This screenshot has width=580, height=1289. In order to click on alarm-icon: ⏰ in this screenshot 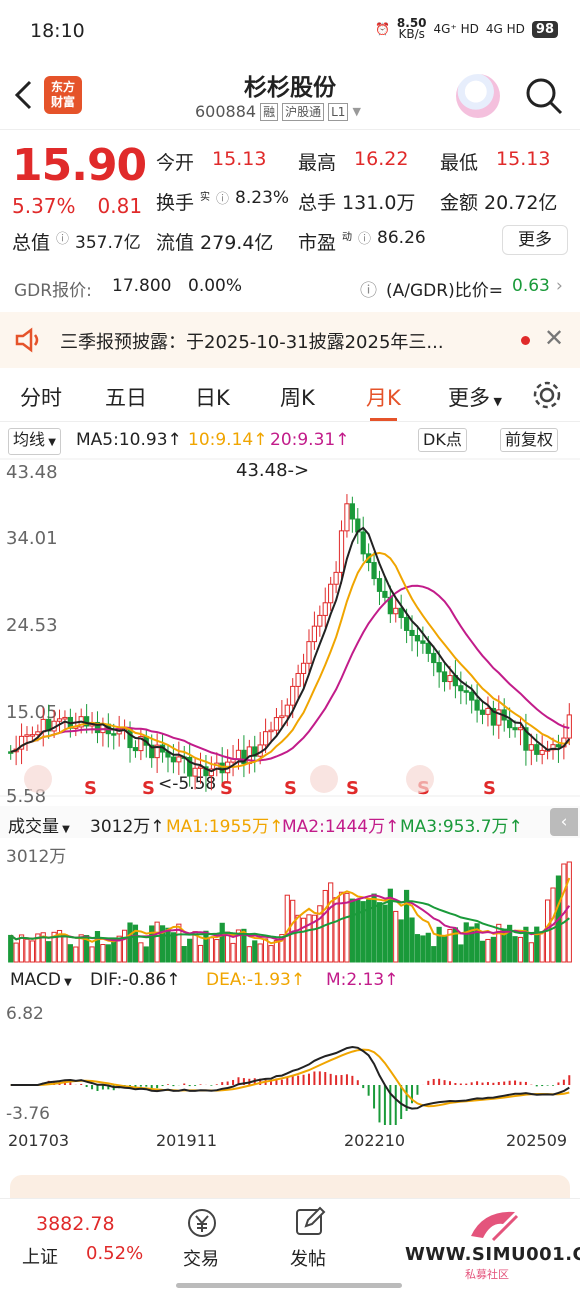, I will do `click(382, 29)`.